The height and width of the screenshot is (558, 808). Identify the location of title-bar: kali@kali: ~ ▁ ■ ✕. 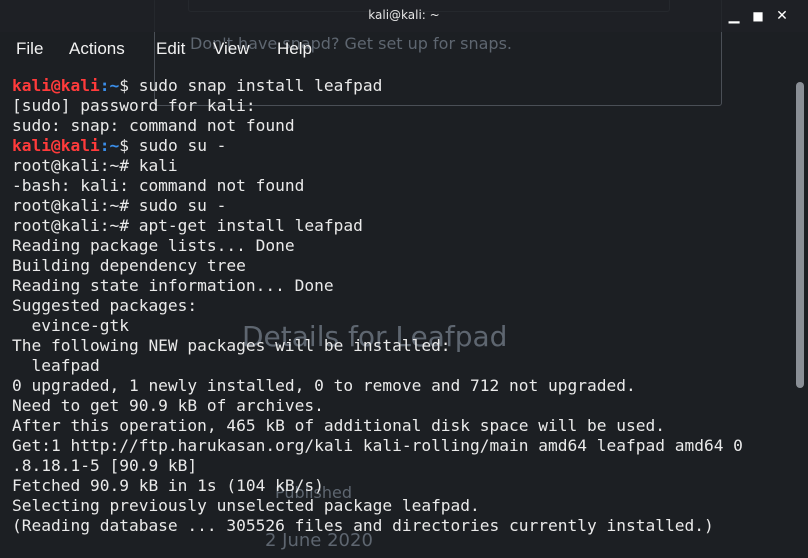
(404, 16).